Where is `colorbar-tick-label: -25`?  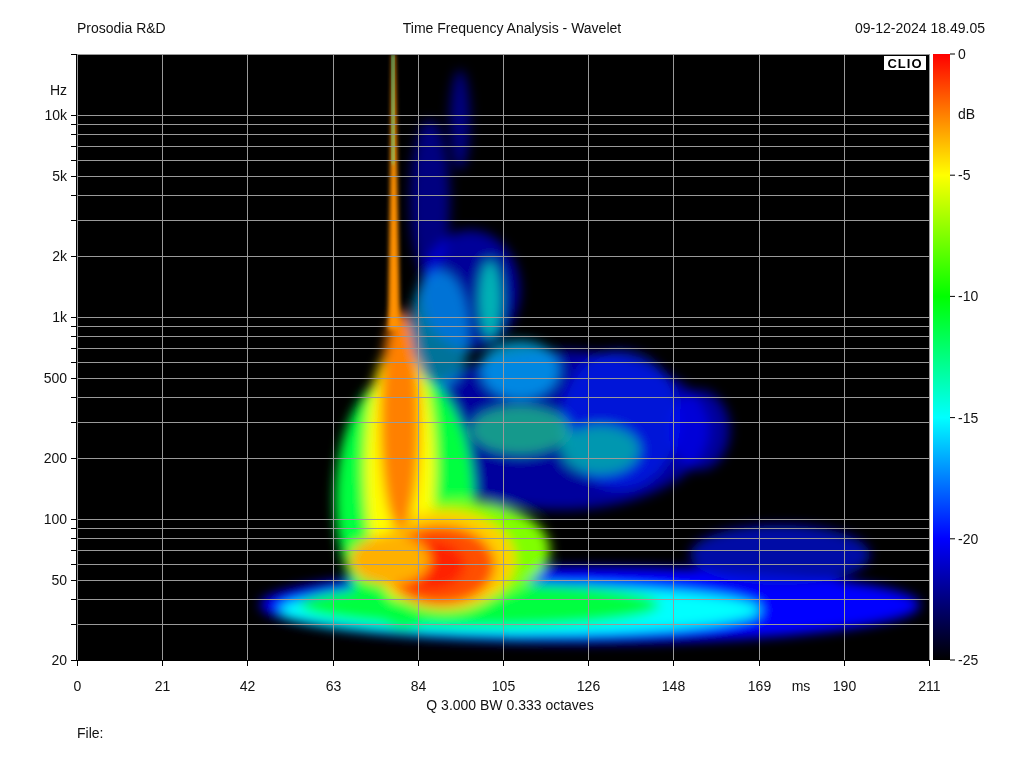 colorbar-tick-label: -25 is located at coordinates (968, 660).